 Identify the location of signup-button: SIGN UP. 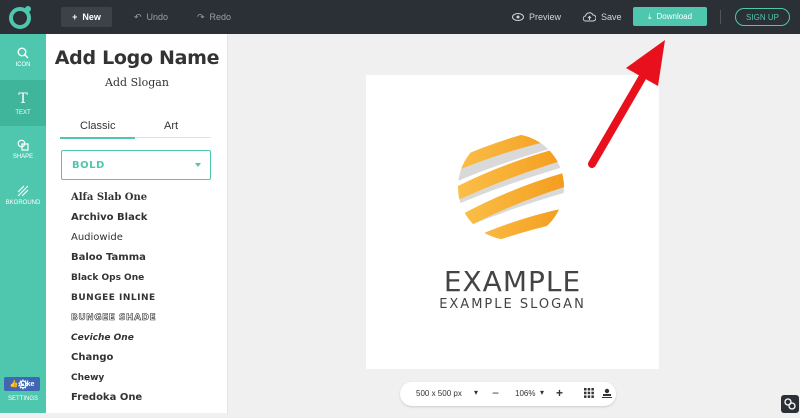
(762, 17).